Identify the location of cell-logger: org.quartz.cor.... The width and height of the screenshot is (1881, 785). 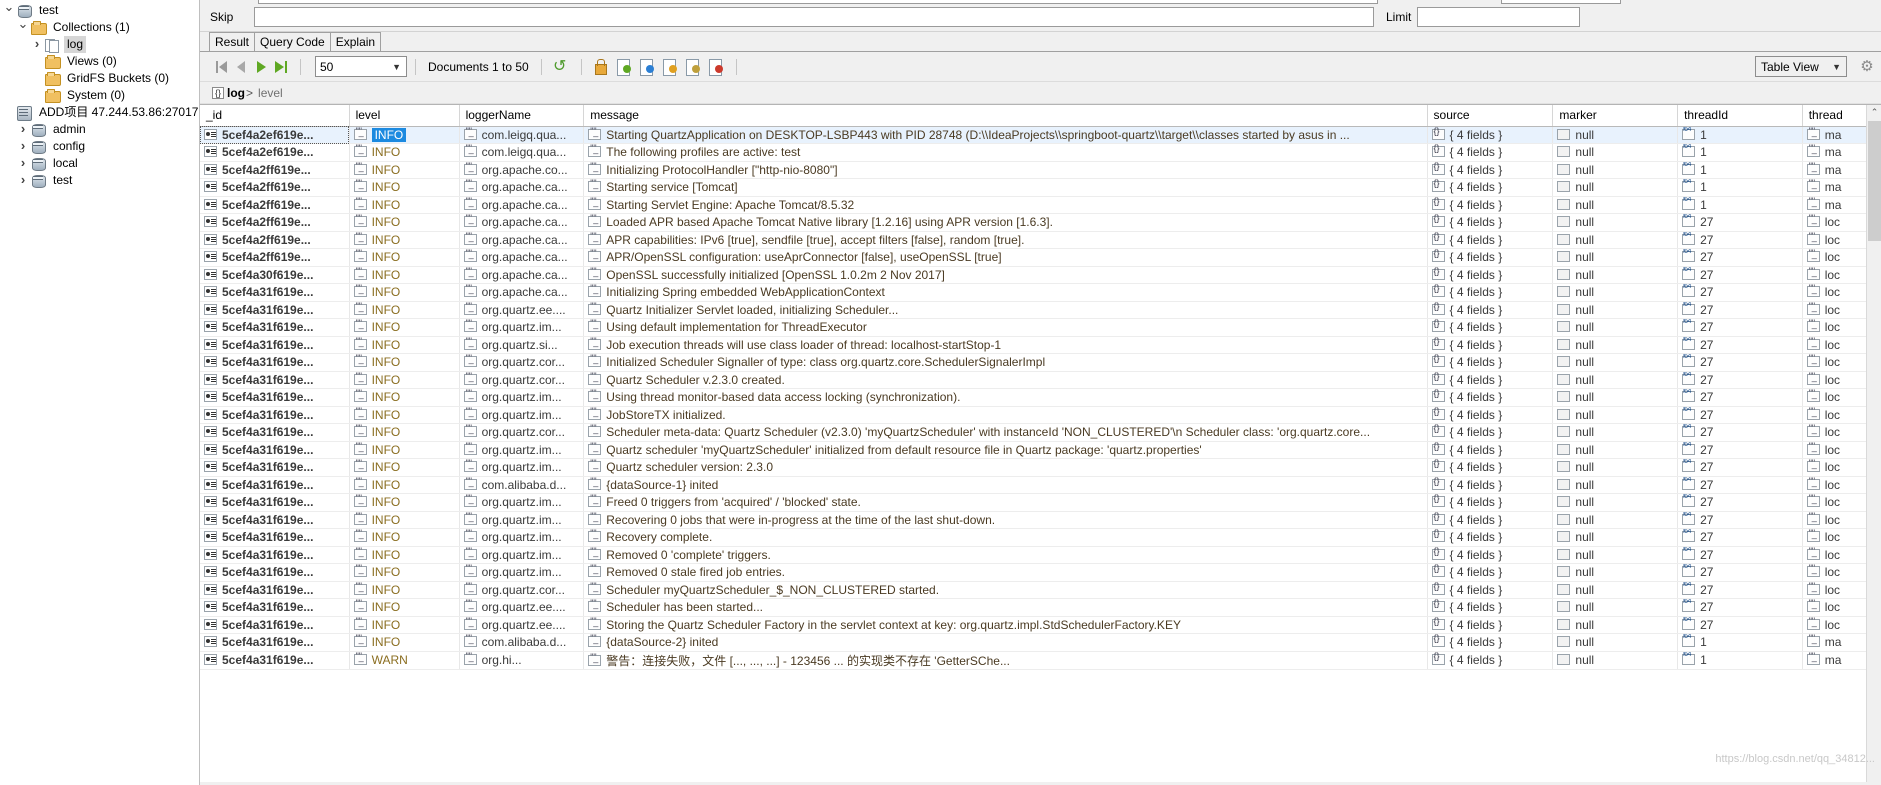
(522, 432).